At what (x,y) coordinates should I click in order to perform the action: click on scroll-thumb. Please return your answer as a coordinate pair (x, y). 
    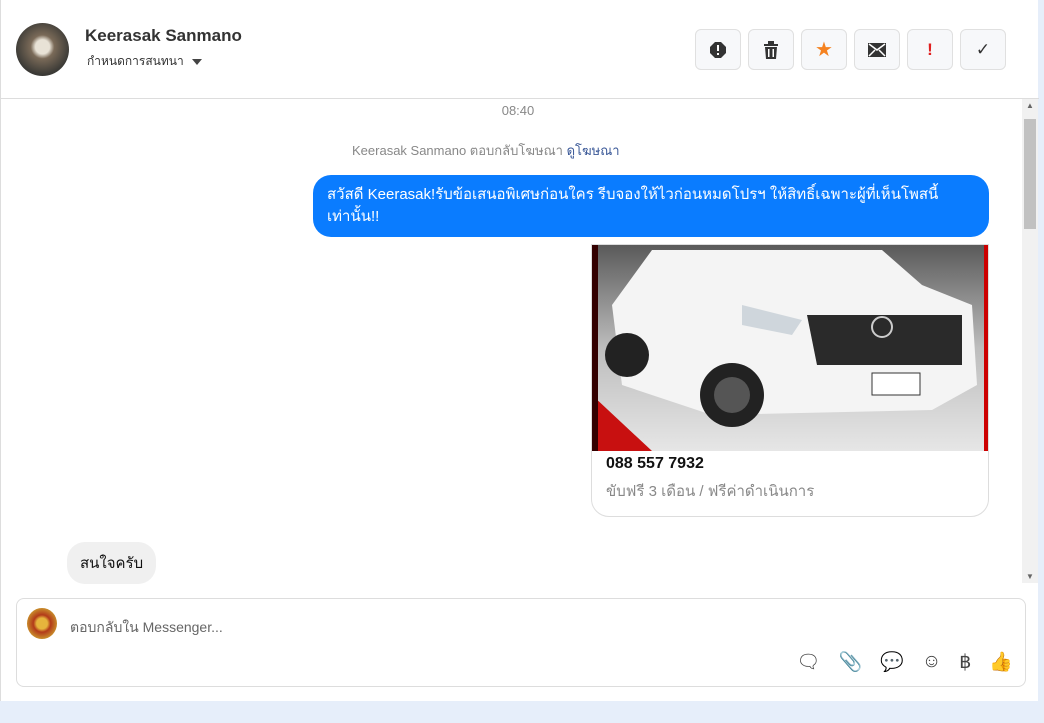
    Looking at the image, I should click on (1030, 174).